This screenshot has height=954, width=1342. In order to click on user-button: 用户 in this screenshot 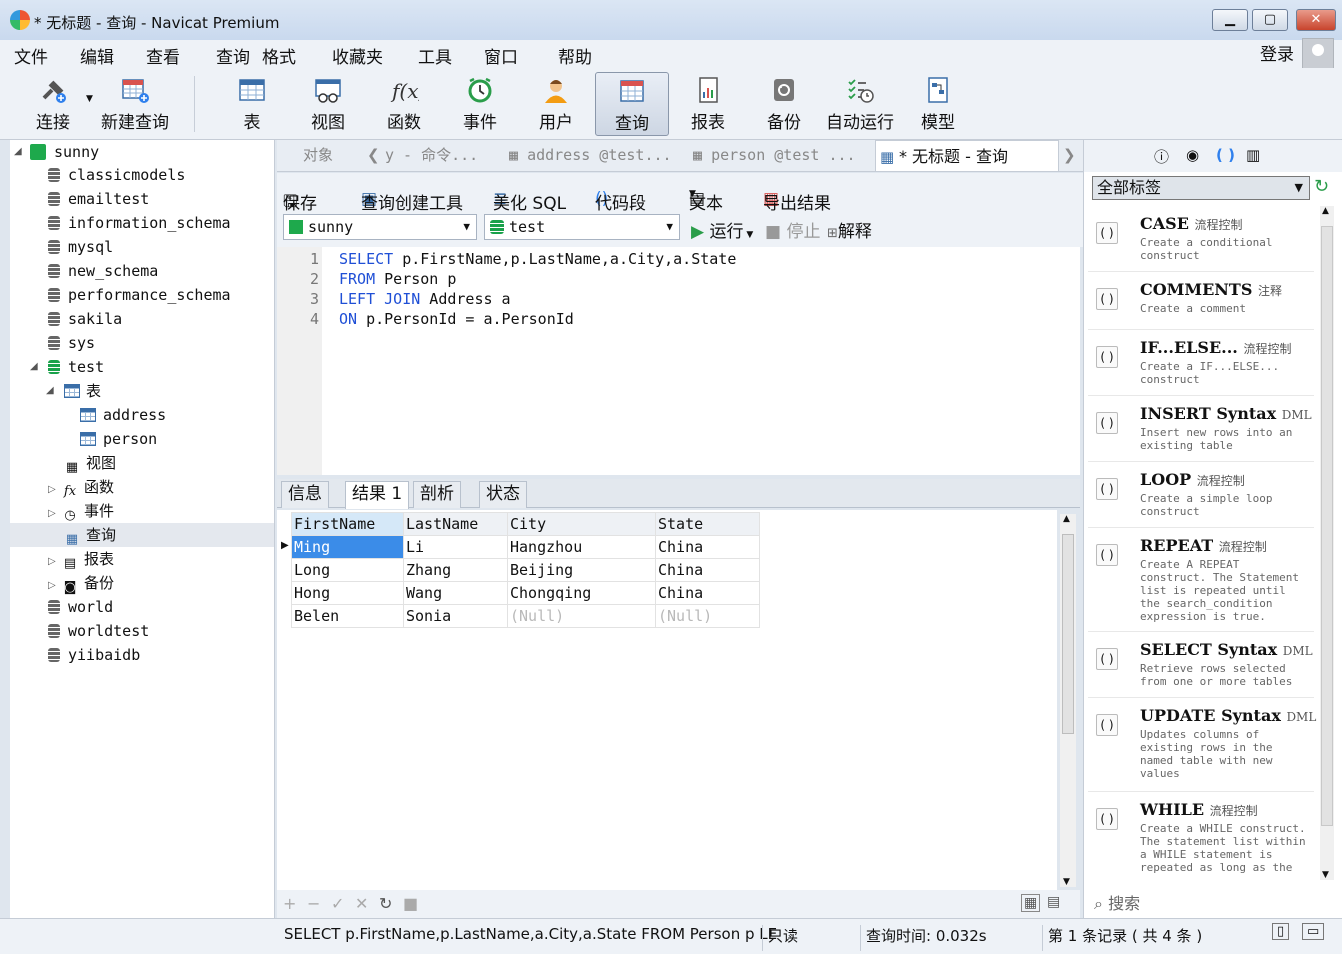, I will do `click(556, 104)`.